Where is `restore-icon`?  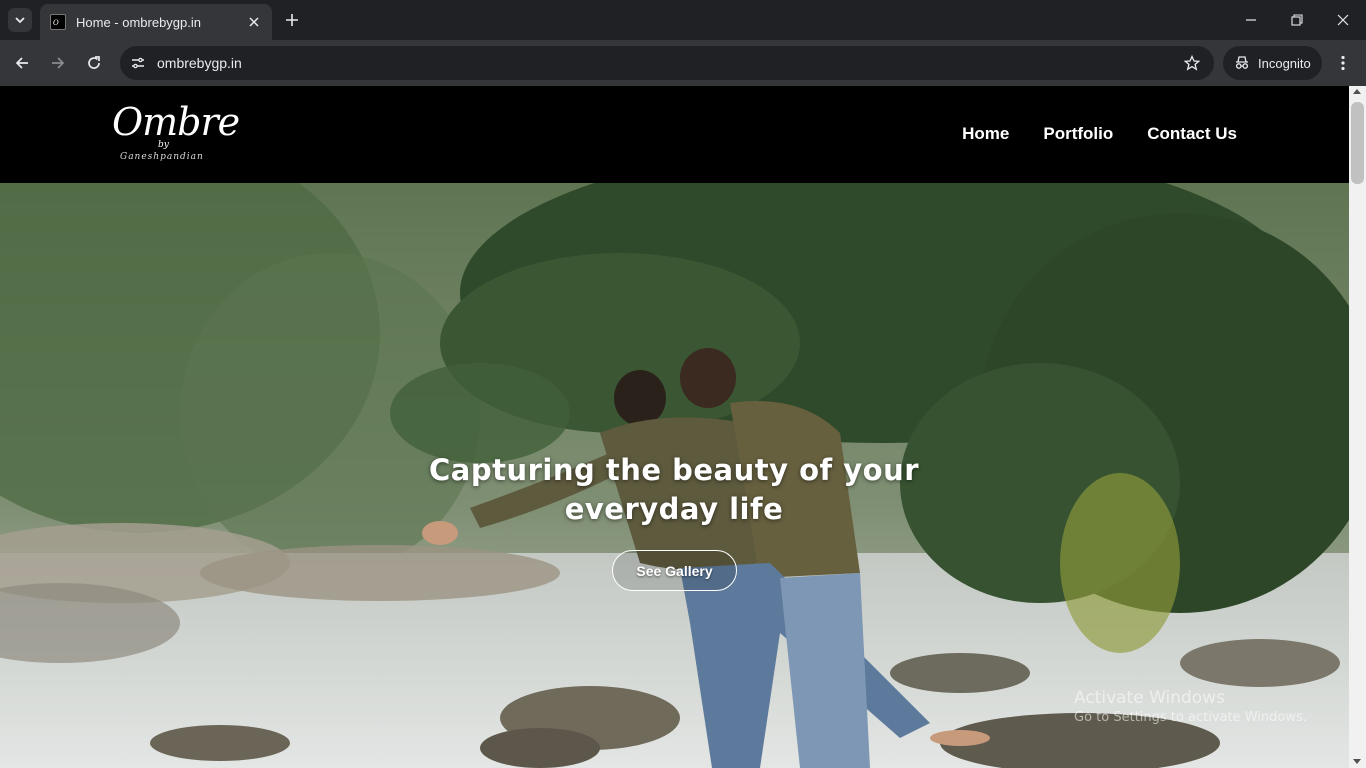
restore-icon is located at coordinates (1297, 20).